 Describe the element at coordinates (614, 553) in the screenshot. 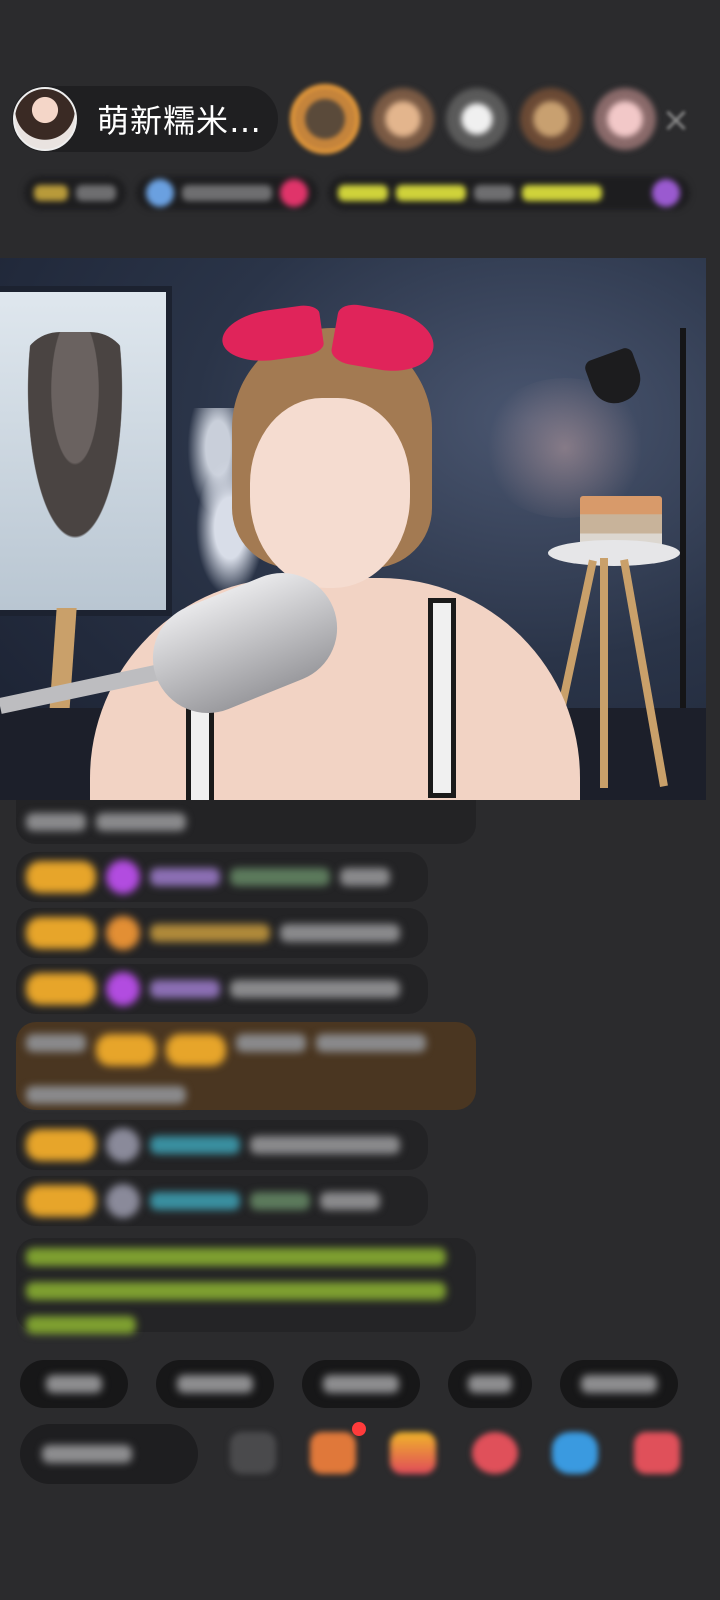

I see `side-table` at that location.